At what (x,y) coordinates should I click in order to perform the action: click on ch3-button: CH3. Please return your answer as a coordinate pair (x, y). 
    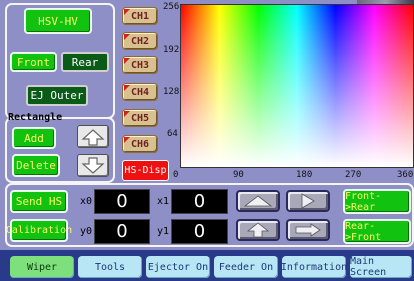
    Looking at the image, I should click on (140, 65).